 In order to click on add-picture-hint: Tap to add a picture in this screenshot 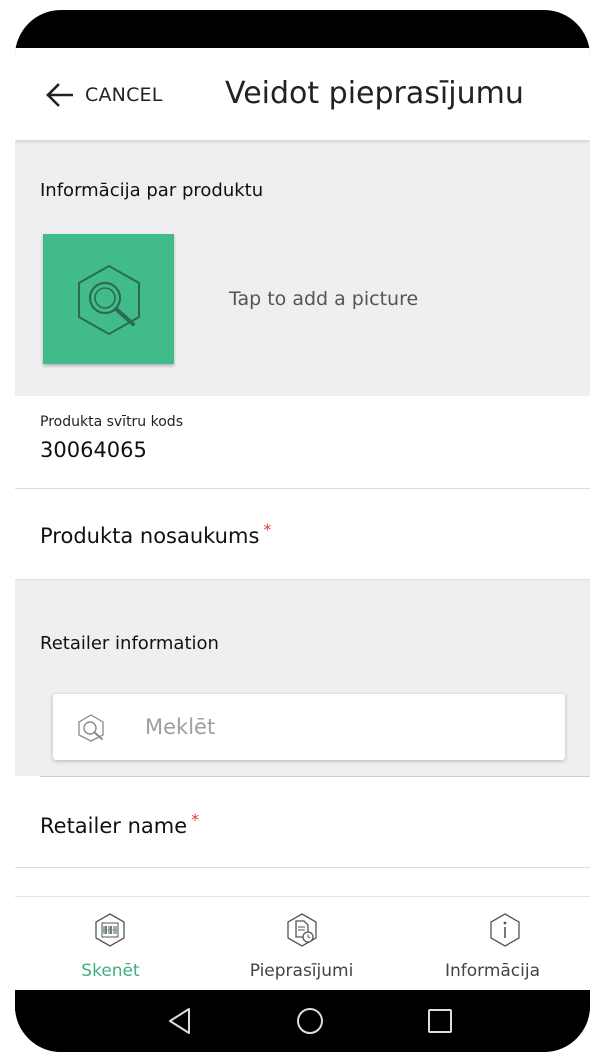, I will do `click(323, 299)`.